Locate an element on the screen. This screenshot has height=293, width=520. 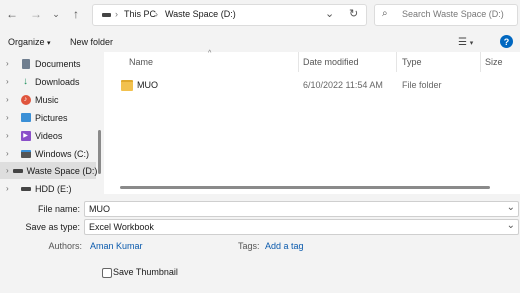
up-button: ↑ is located at coordinates (76, 14).